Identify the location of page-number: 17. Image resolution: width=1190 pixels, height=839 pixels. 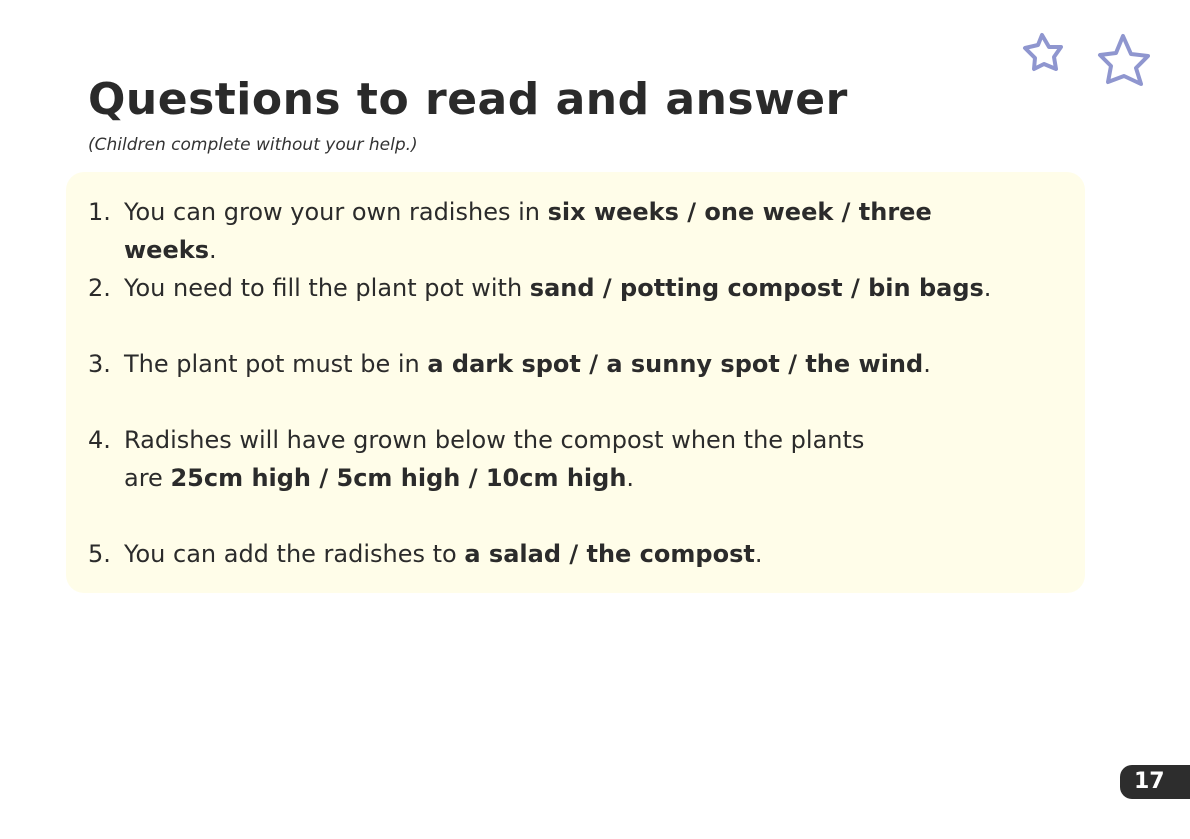
(1155, 782).